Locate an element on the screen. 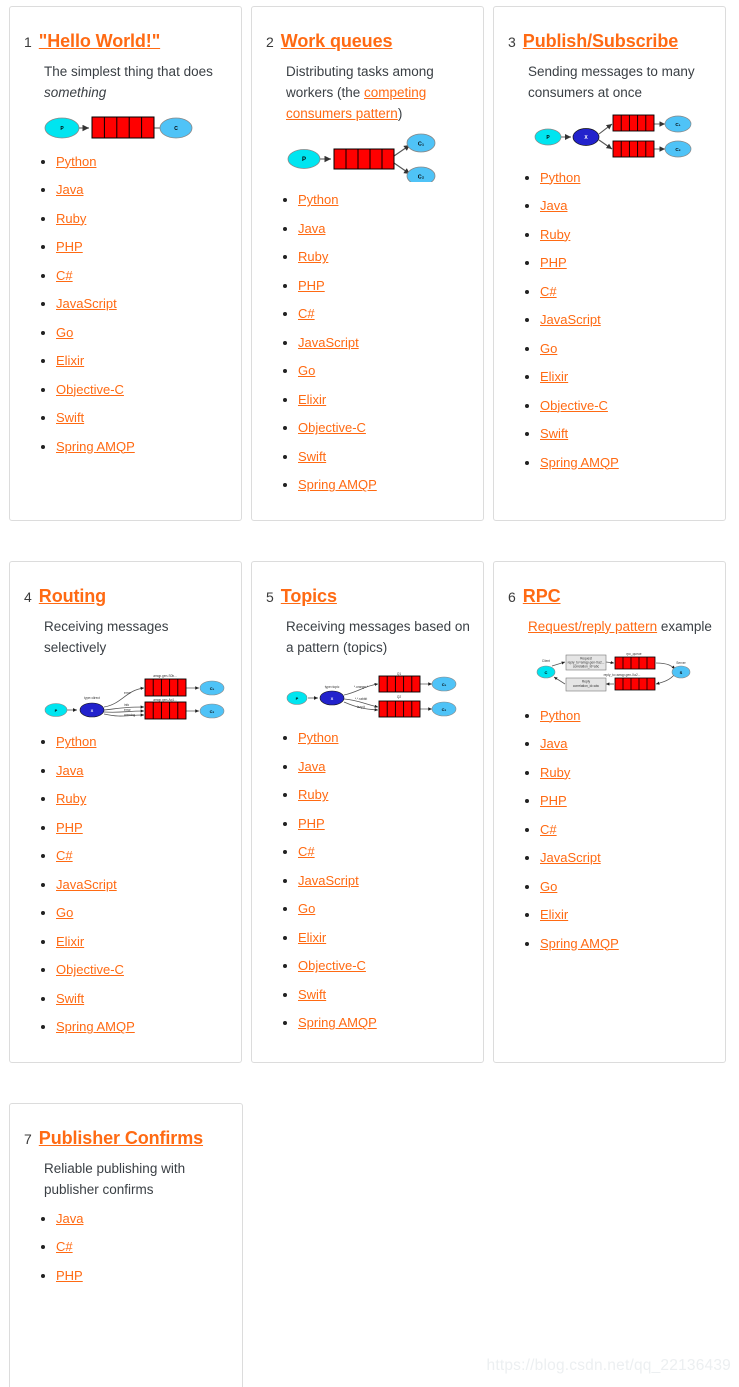 This screenshot has width=739, height=1387. card-title-link: Topics is located at coordinates (309, 596).